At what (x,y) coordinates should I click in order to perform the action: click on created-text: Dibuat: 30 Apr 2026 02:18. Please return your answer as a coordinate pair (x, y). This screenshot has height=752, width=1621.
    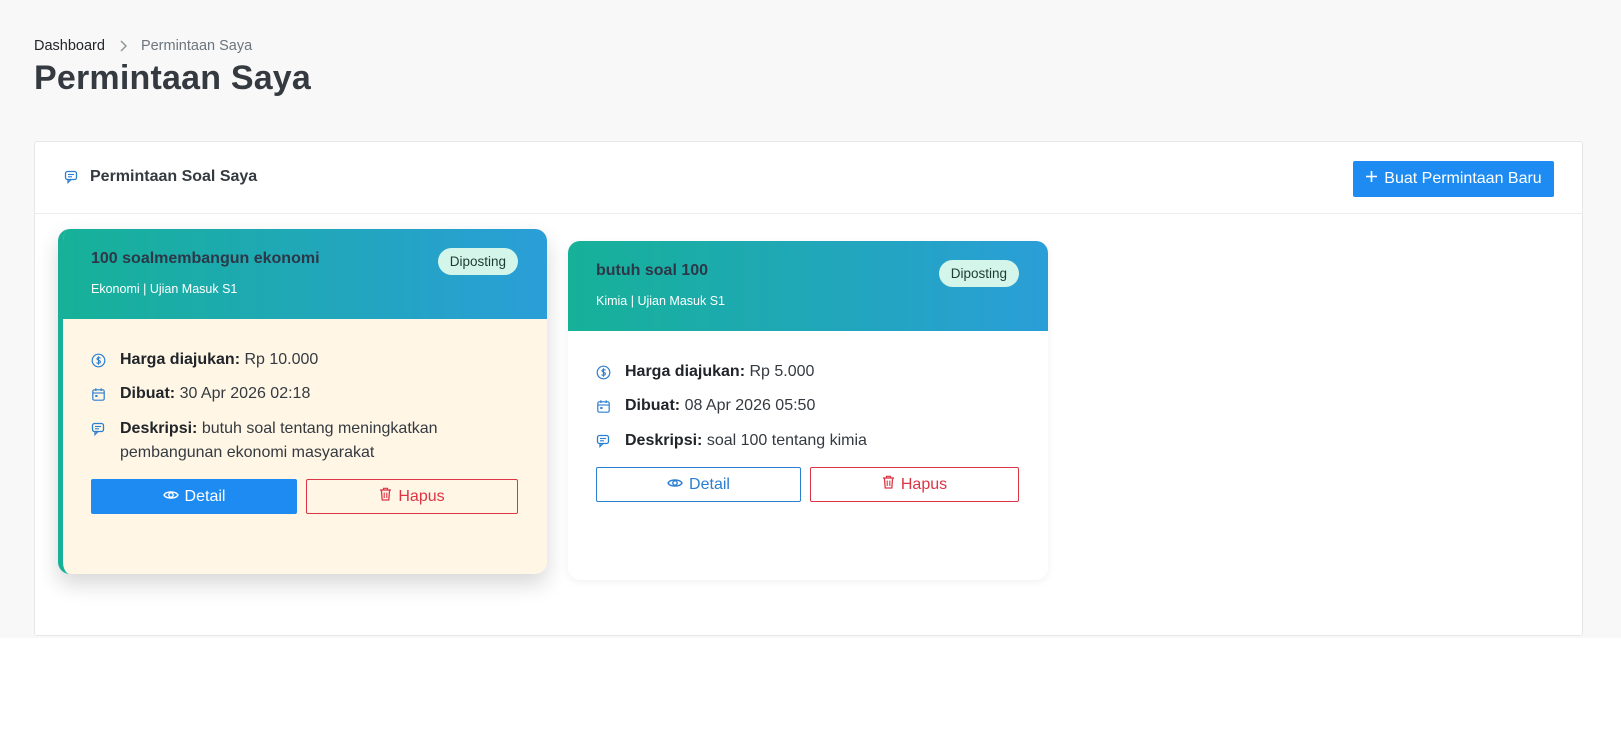
    Looking at the image, I should click on (215, 394).